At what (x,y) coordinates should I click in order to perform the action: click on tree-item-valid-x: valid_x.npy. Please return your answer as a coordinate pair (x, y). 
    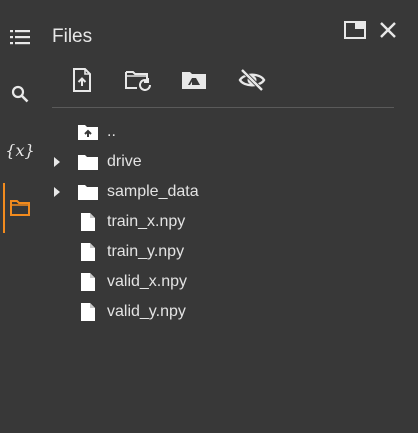
    Looking at the image, I should click on (220, 282).